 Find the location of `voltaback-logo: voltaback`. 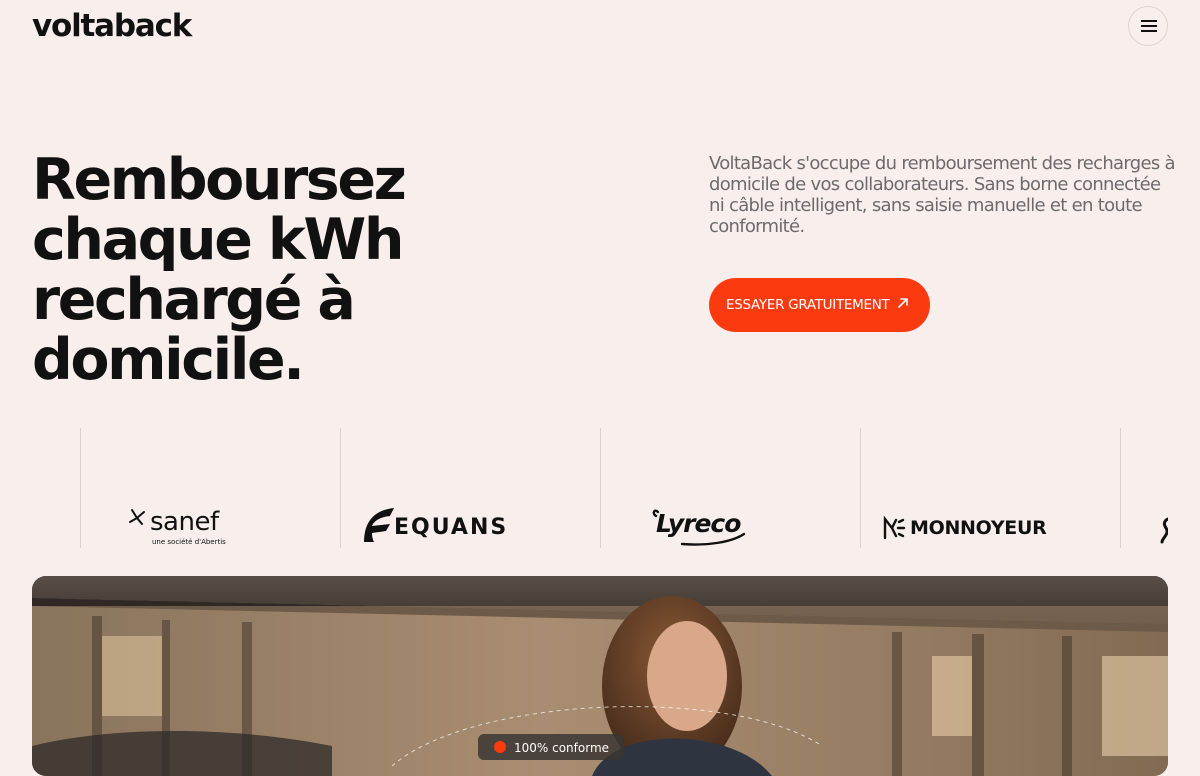

voltaback-logo: voltaback is located at coordinates (112, 26).